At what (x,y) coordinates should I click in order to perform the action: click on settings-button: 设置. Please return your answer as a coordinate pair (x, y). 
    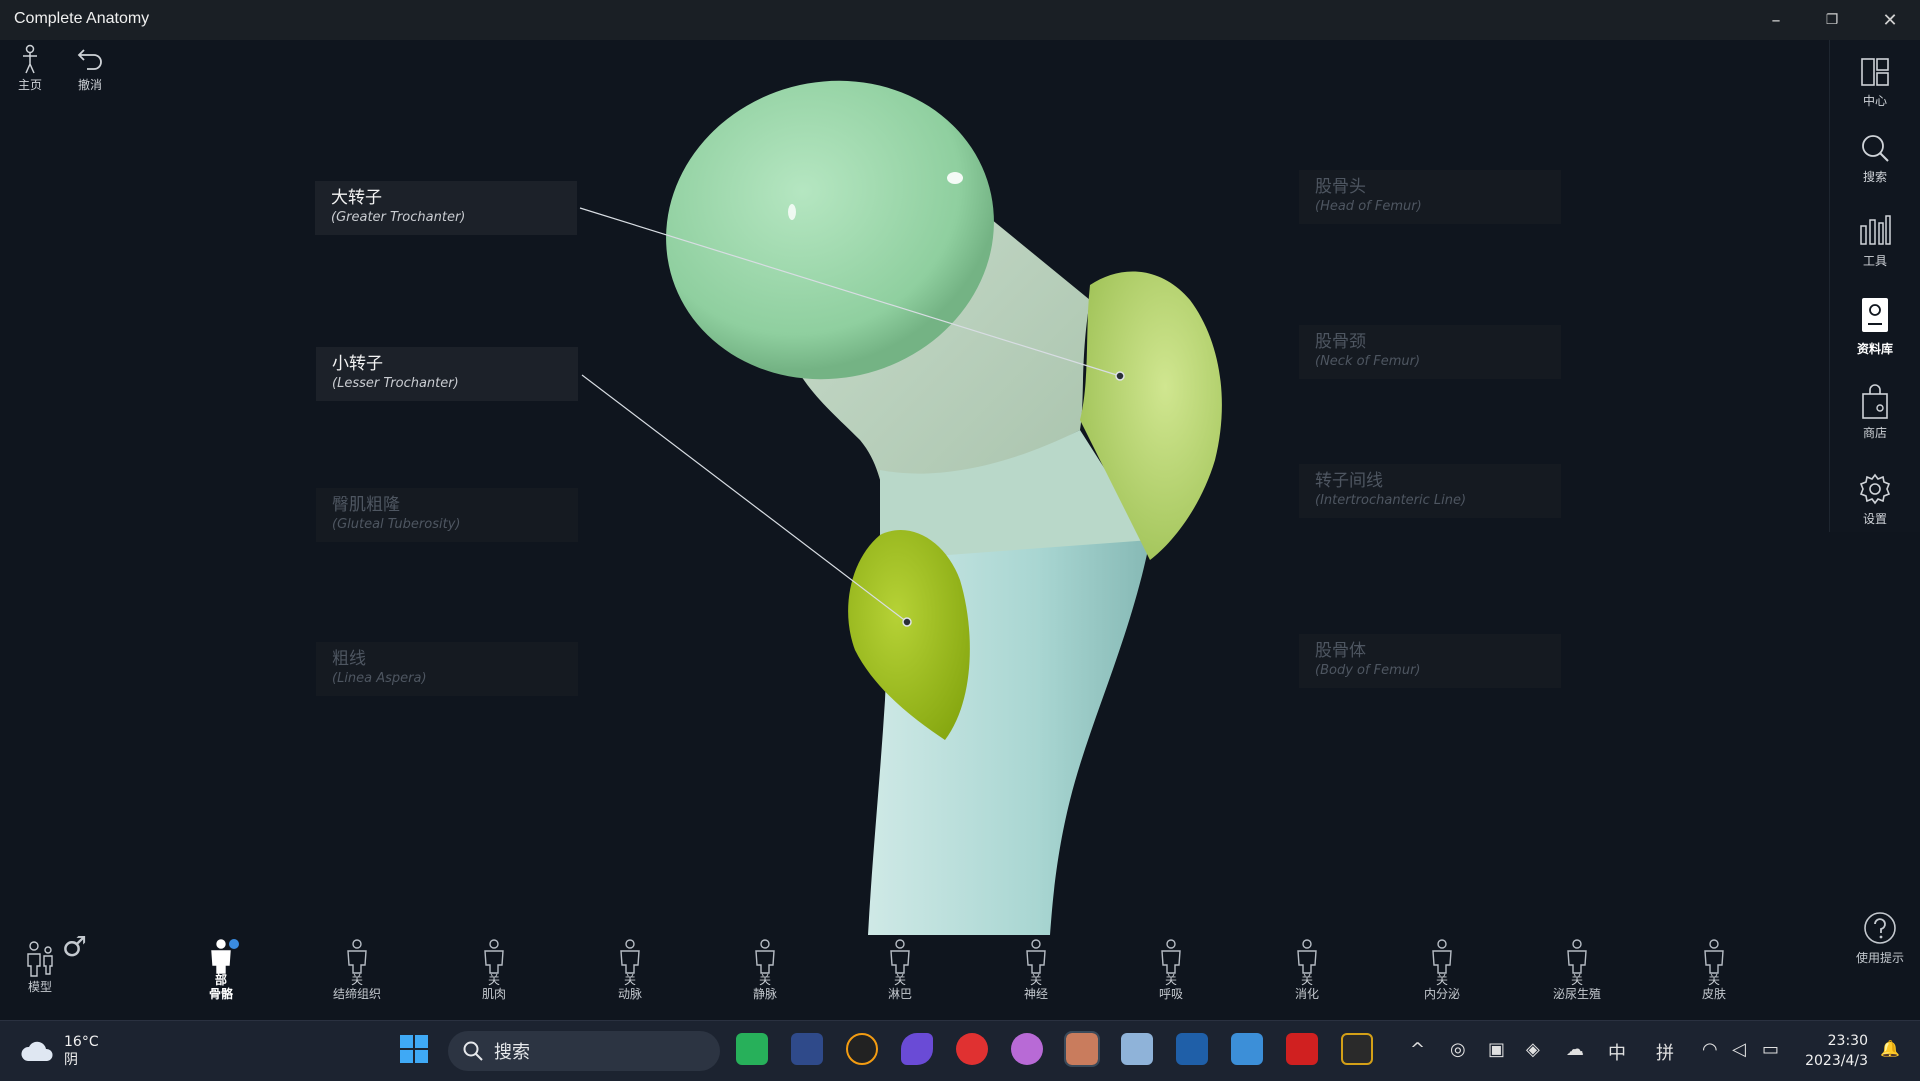
    Looking at the image, I should click on (1875, 499).